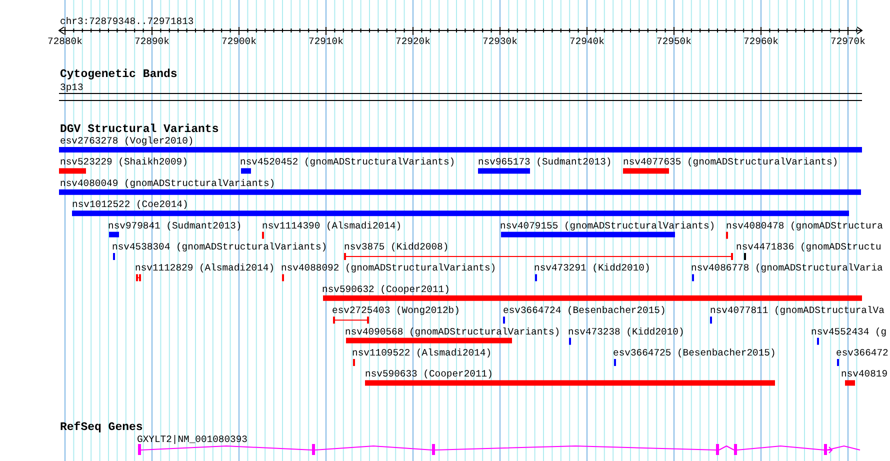 The height and width of the screenshot is (461, 890). What do you see at coordinates (797, 310) in the screenshot?
I see `feature-label: nsv4077811 (gnomADStructuralVa` at bounding box center [797, 310].